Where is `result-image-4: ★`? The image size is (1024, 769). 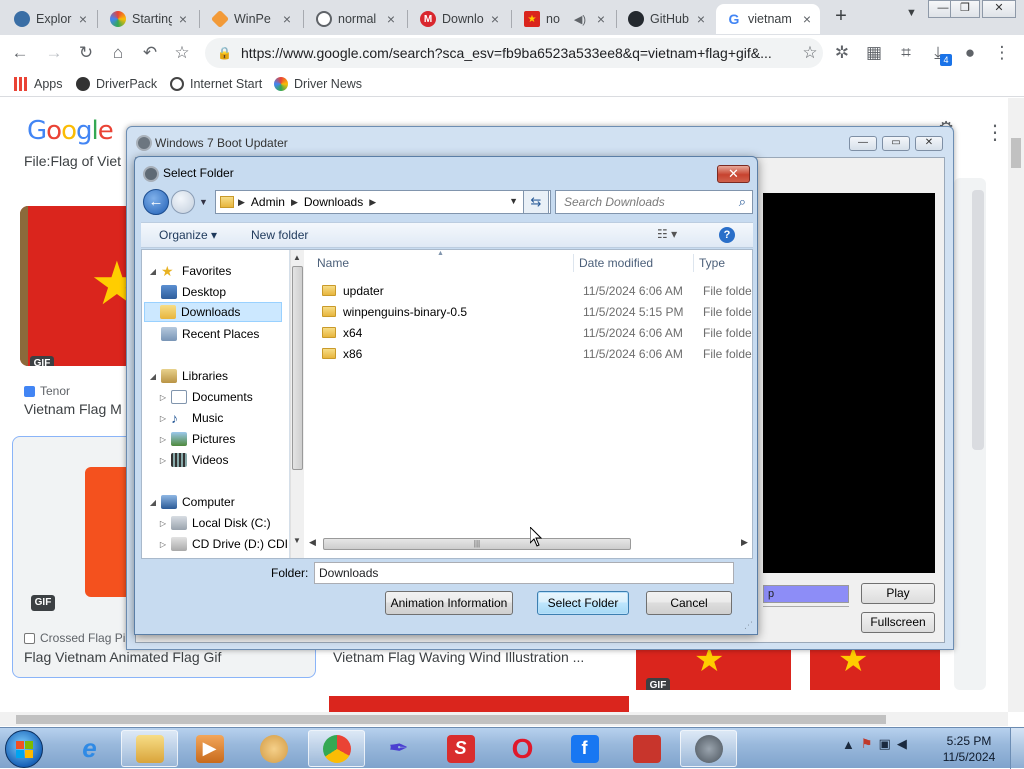 result-image-4: ★ is located at coordinates (875, 670).